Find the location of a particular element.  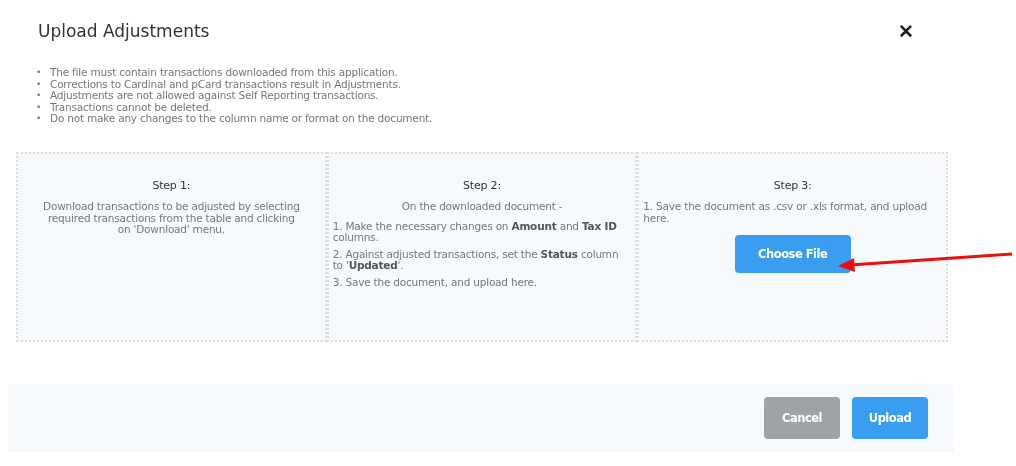

close-button: ✕ is located at coordinates (906, 31).